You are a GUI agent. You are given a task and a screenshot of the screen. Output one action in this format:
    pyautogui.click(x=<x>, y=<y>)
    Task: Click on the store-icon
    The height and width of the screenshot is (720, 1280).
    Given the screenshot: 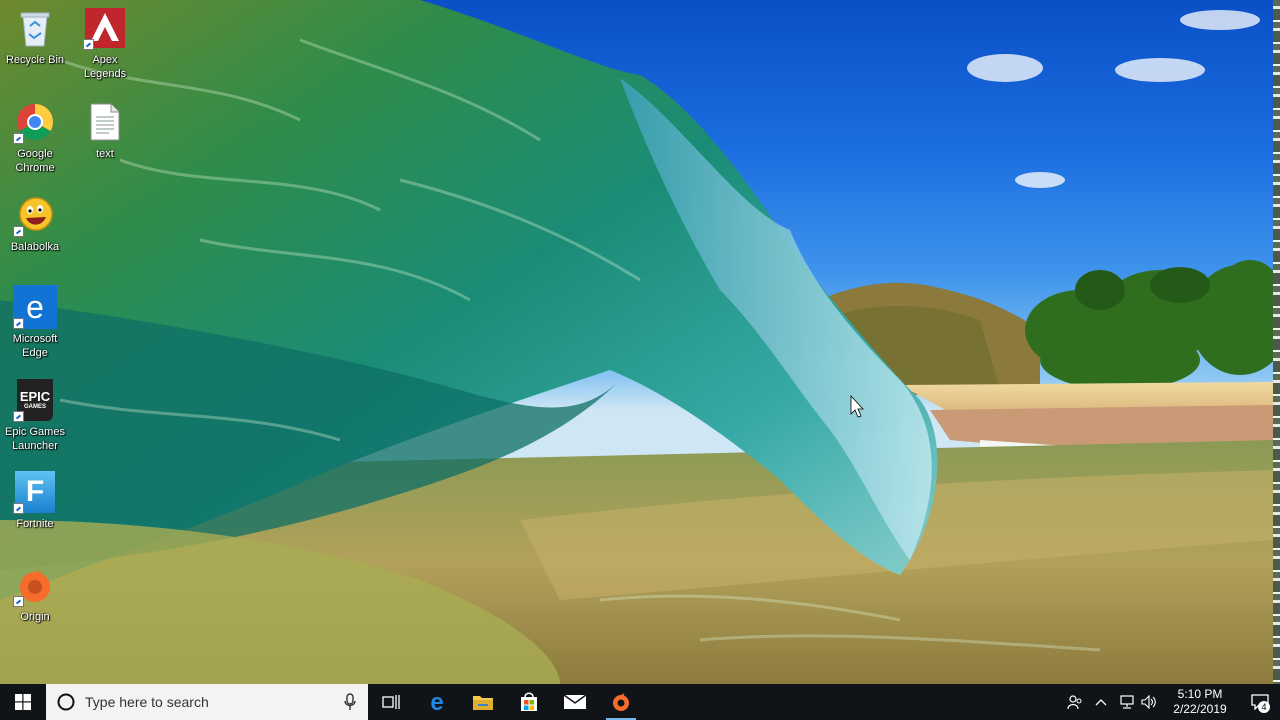 What is the action you would take?
    pyautogui.click(x=529, y=701)
    